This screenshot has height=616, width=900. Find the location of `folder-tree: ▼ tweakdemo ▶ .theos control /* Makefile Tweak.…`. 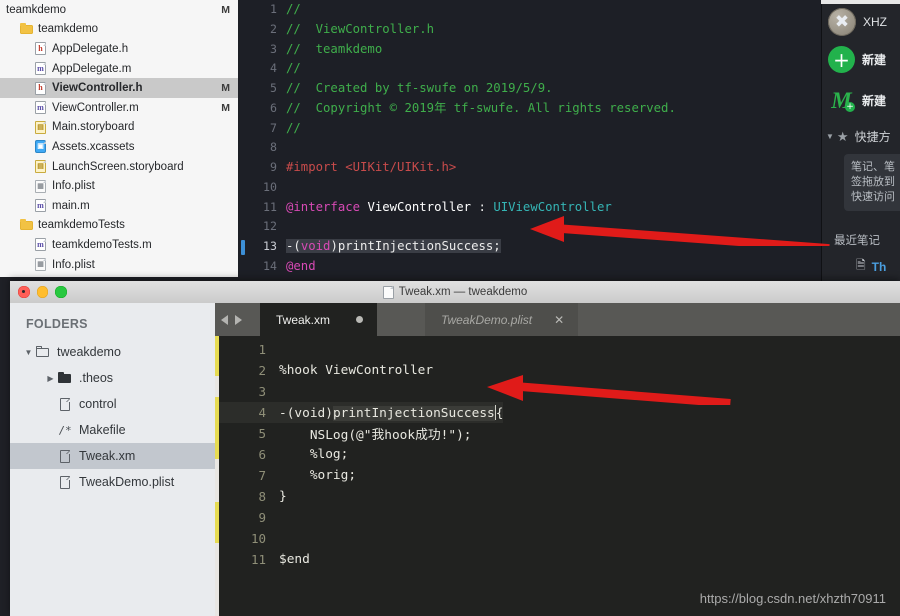

folder-tree: ▼ tweakdemo ▶ .theos control /* Makefile Tweak.… is located at coordinates (112, 417).